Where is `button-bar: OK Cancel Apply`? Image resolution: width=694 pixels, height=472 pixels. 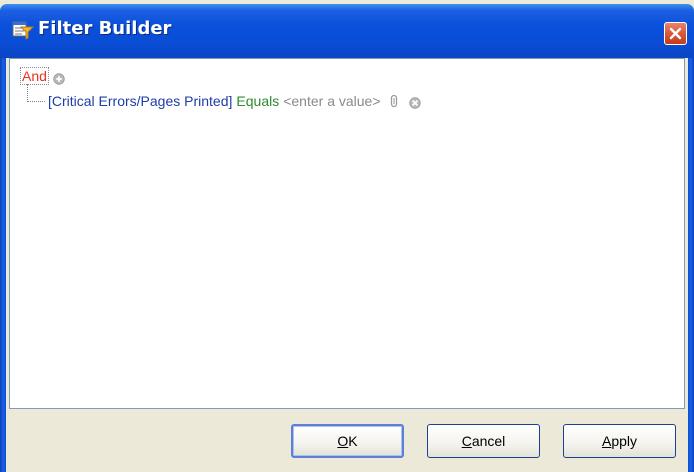 button-bar: OK Cancel Apply is located at coordinates (347, 440).